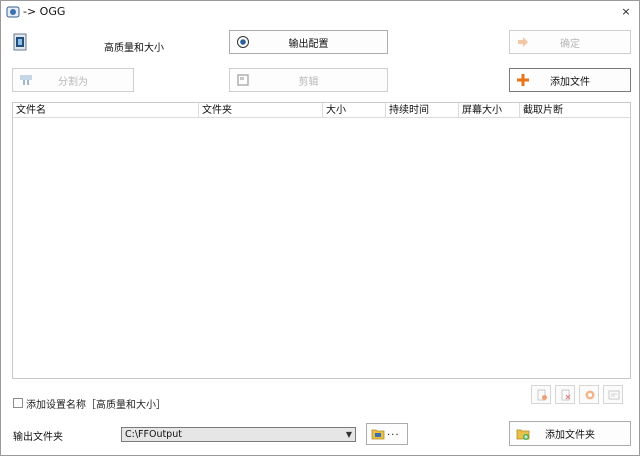 The image size is (640, 456). I want to click on close-button: ×, so click(626, 11).